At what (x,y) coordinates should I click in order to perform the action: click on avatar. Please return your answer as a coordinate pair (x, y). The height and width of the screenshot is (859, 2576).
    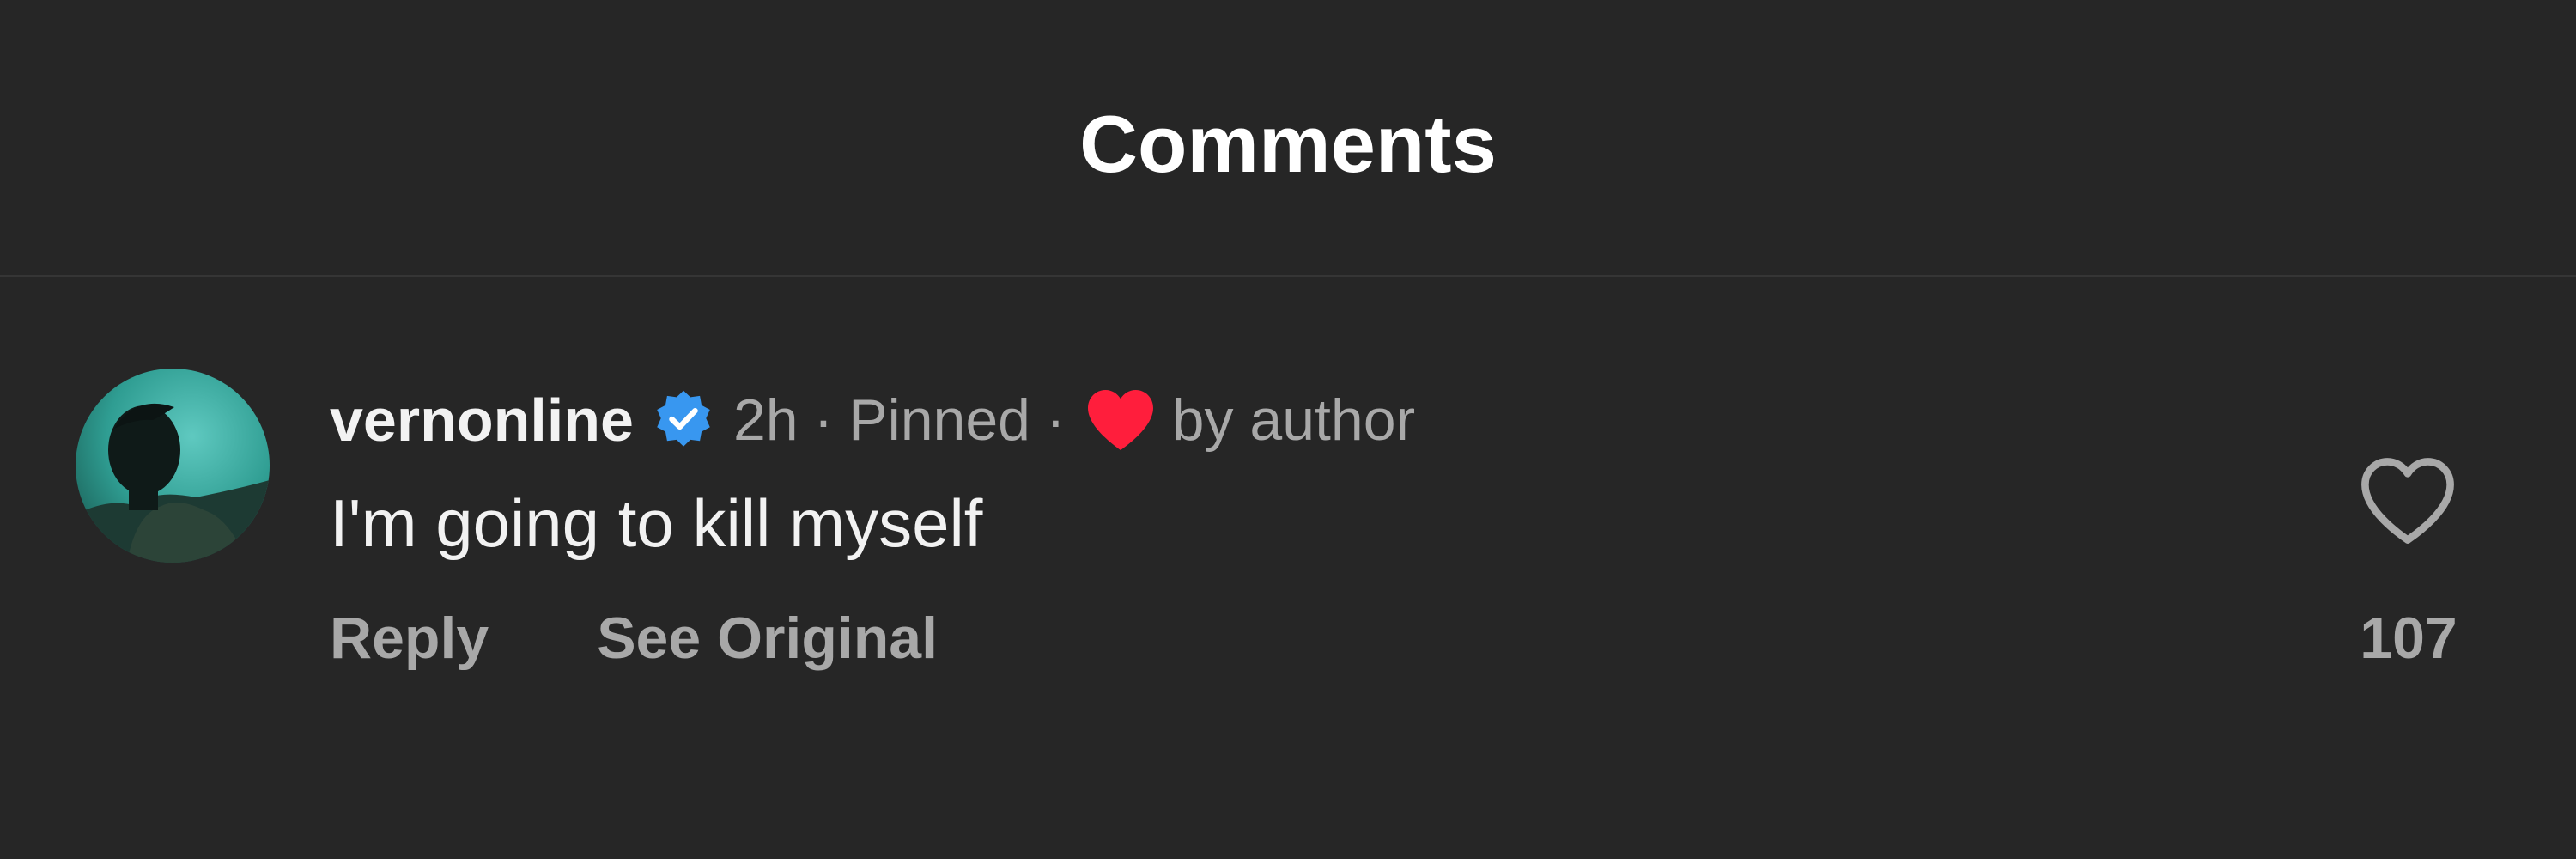
    Looking at the image, I should click on (173, 466).